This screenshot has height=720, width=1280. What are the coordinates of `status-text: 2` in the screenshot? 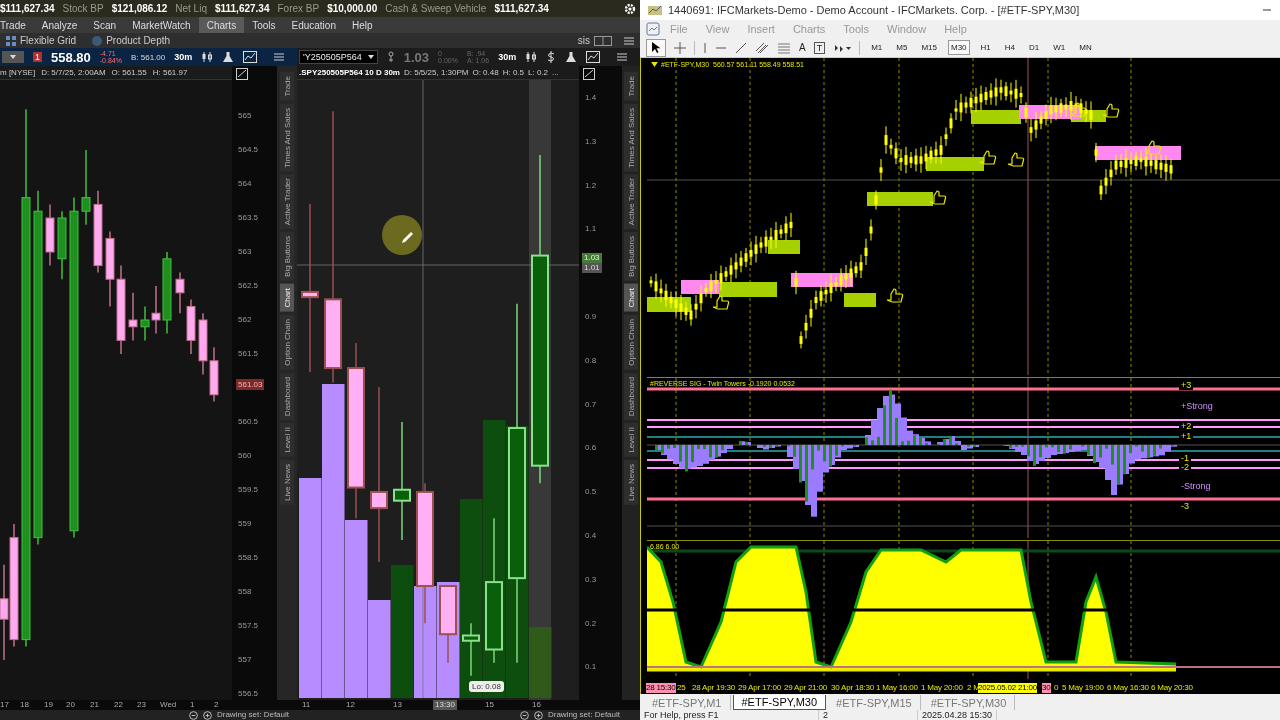 It's located at (868, 715).